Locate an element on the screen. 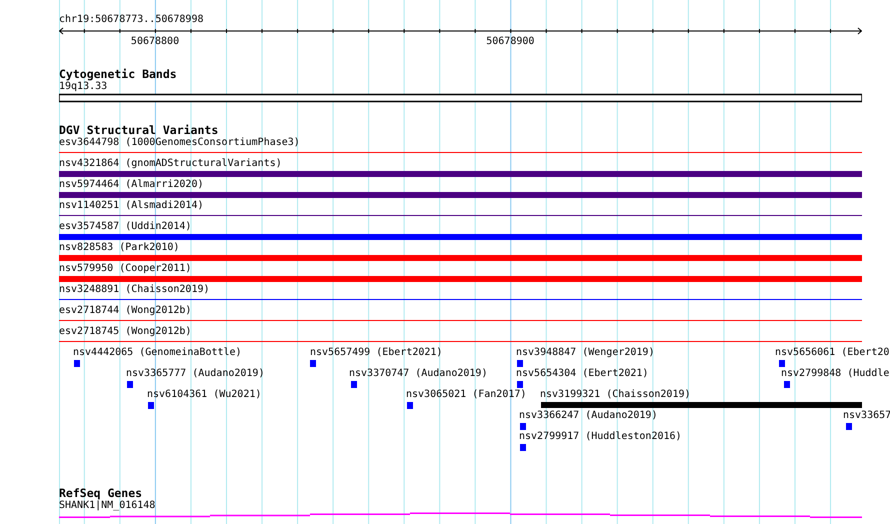 The width and height of the screenshot is (890, 524). band-label: 19q13.33 is located at coordinates (83, 87).